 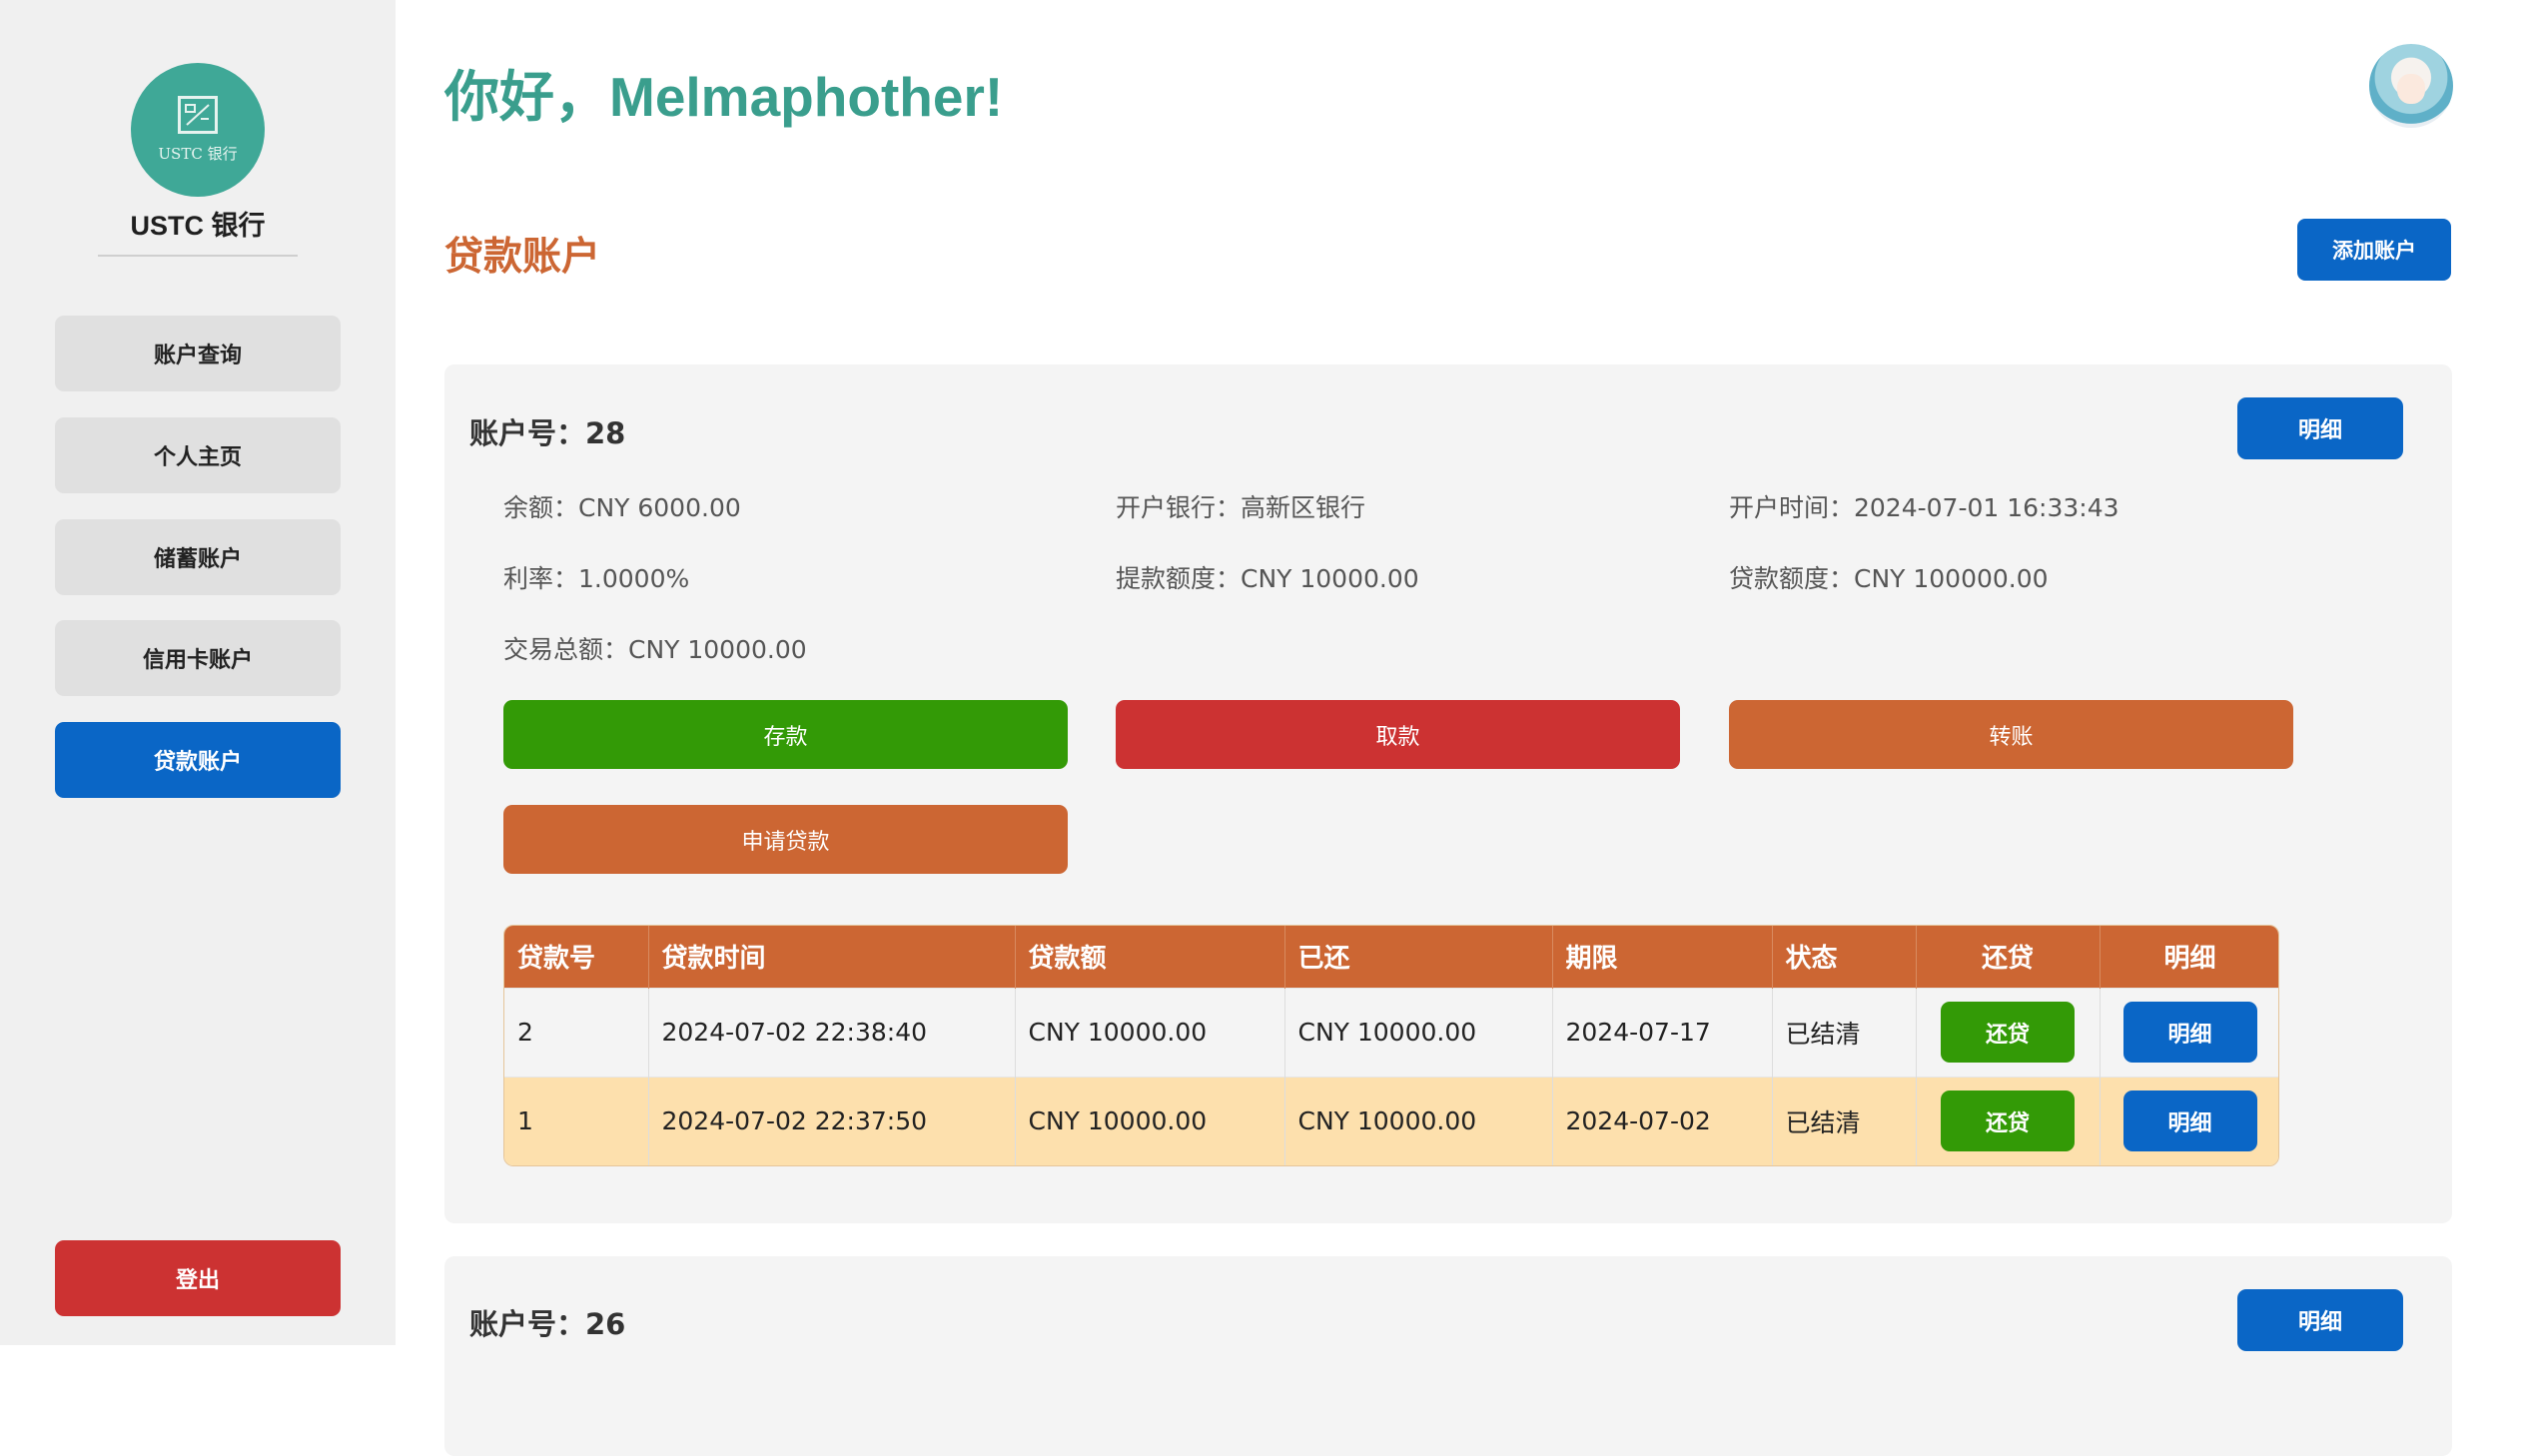 What do you see at coordinates (2374, 250) in the screenshot?
I see `add-account-button: 添加账户` at bounding box center [2374, 250].